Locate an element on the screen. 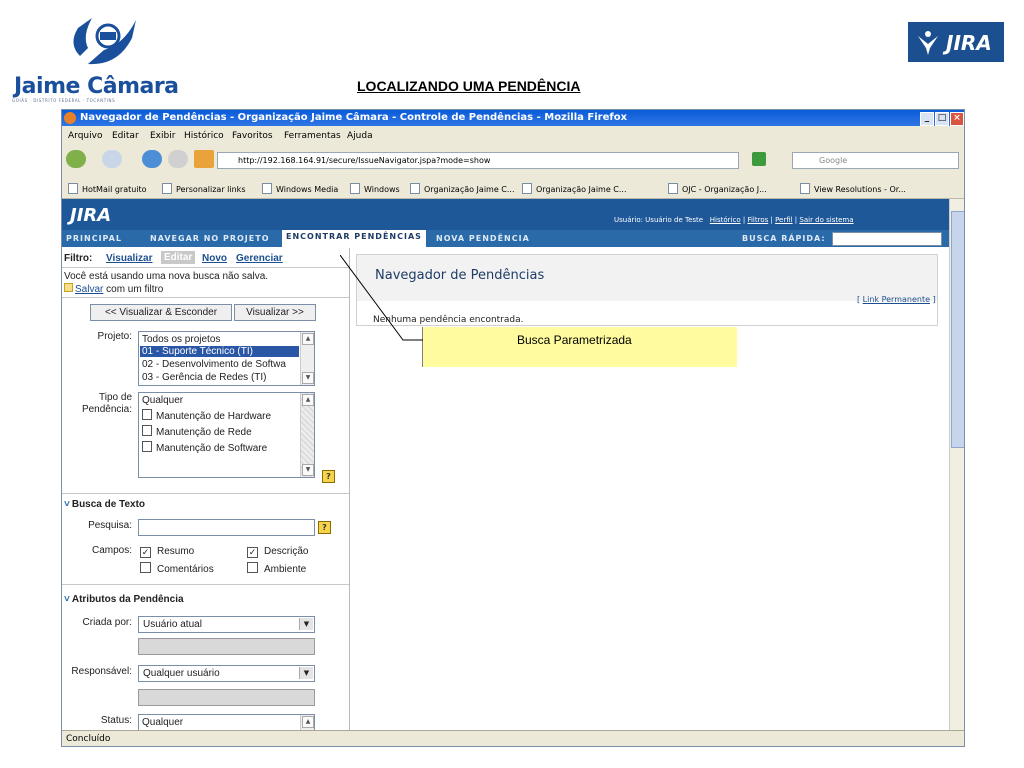 Image resolution: width=1024 pixels, height=768 pixels. nav-encontrar-pendencias: ENCONTRAR PENDÊNCIAS is located at coordinates (354, 238).